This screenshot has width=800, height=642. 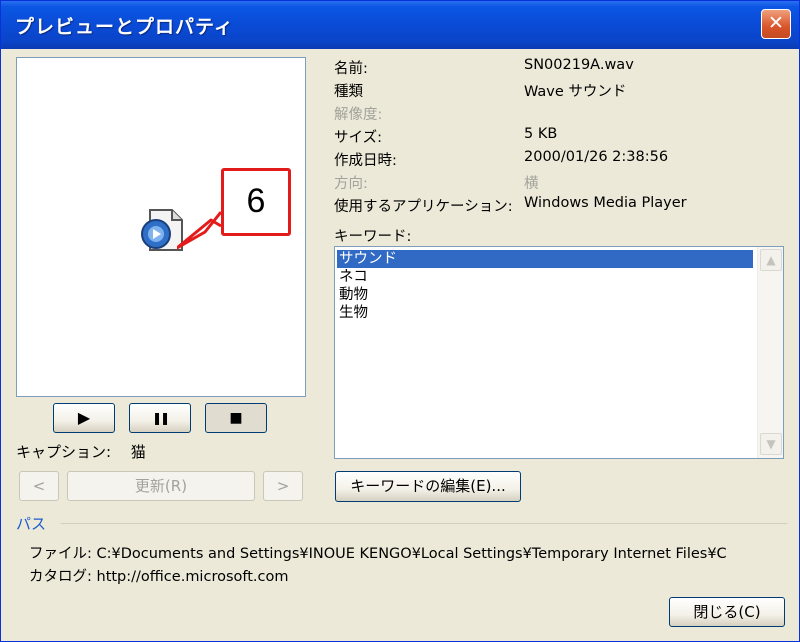 I want to click on property-key: 方向:, so click(x=351, y=184).